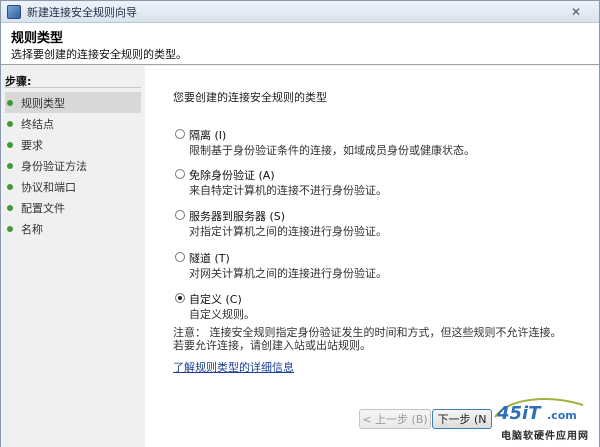  I want to click on step-label: 规则类型, so click(43, 103).